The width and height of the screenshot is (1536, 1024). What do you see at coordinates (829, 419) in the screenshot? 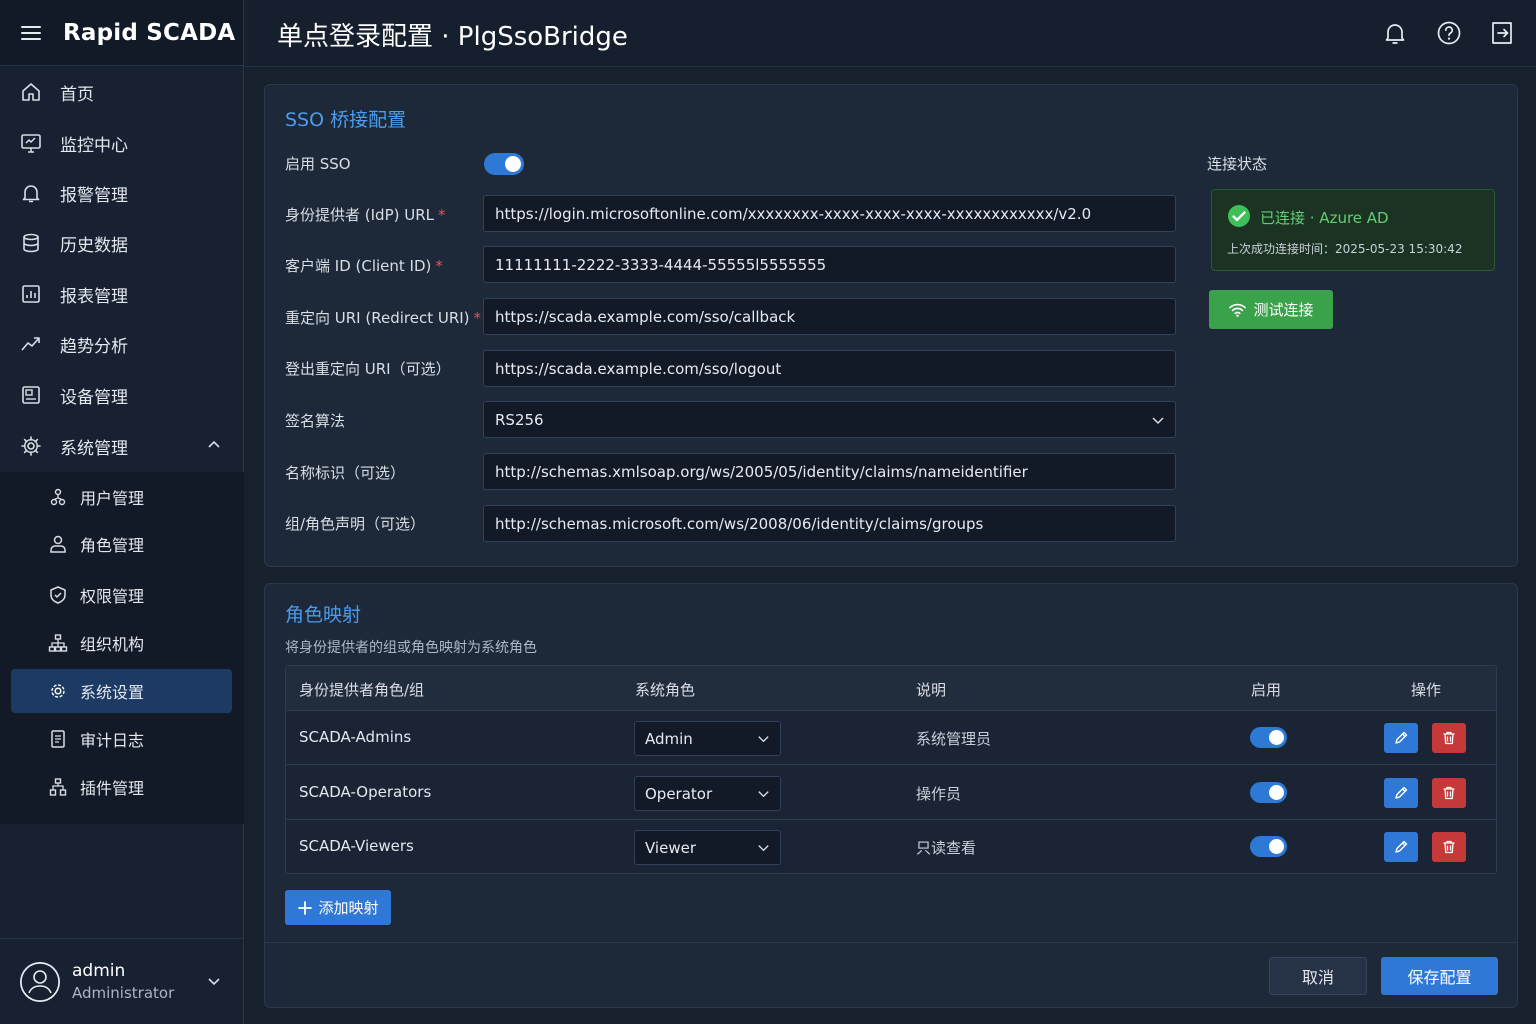
I see `sign-alg-select: RS256` at bounding box center [829, 419].